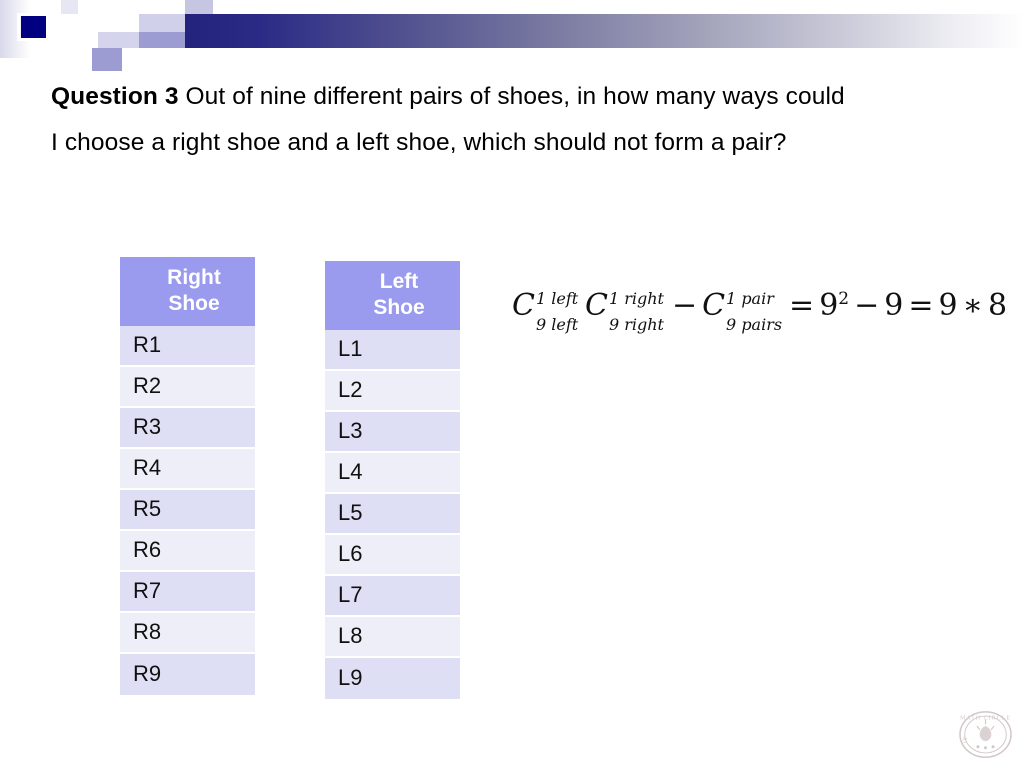 The height and width of the screenshot is (768, 1024). What do you see at coordinates (399, 281) in the screenshot?
I see `left-shoe-header-line1: Left` at bounding box center [399, 281].